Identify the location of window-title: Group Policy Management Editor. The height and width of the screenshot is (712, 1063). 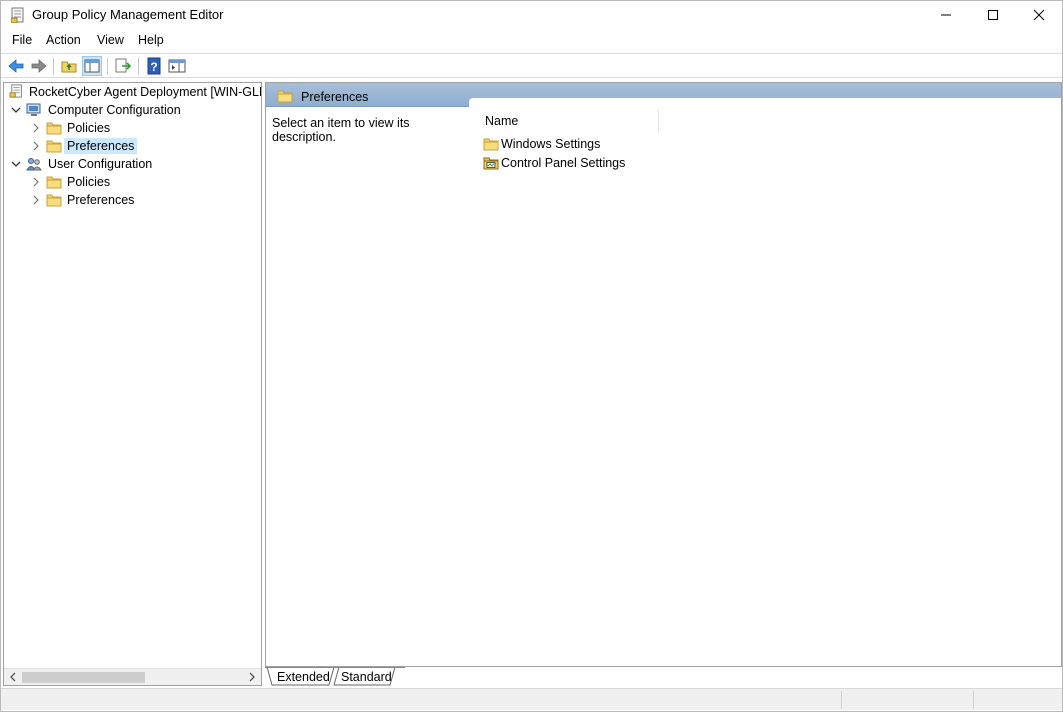
(128, 14).